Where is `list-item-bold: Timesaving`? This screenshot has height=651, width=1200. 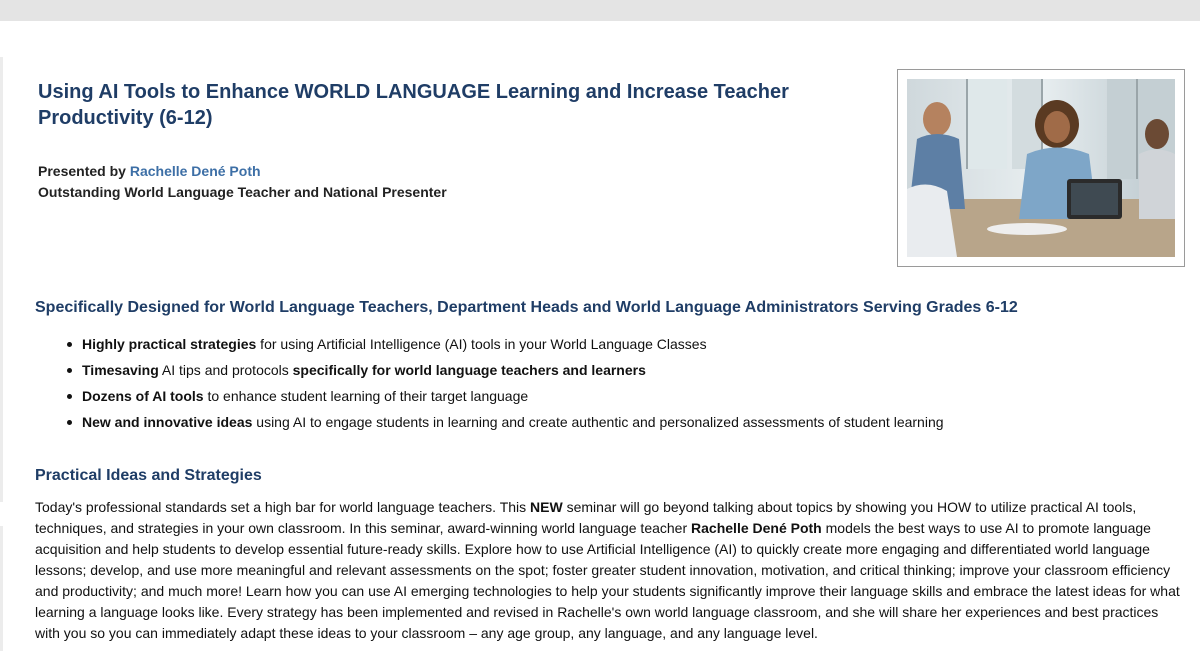
list-item-bold: Timesaving is located at coordinates (120, 370).